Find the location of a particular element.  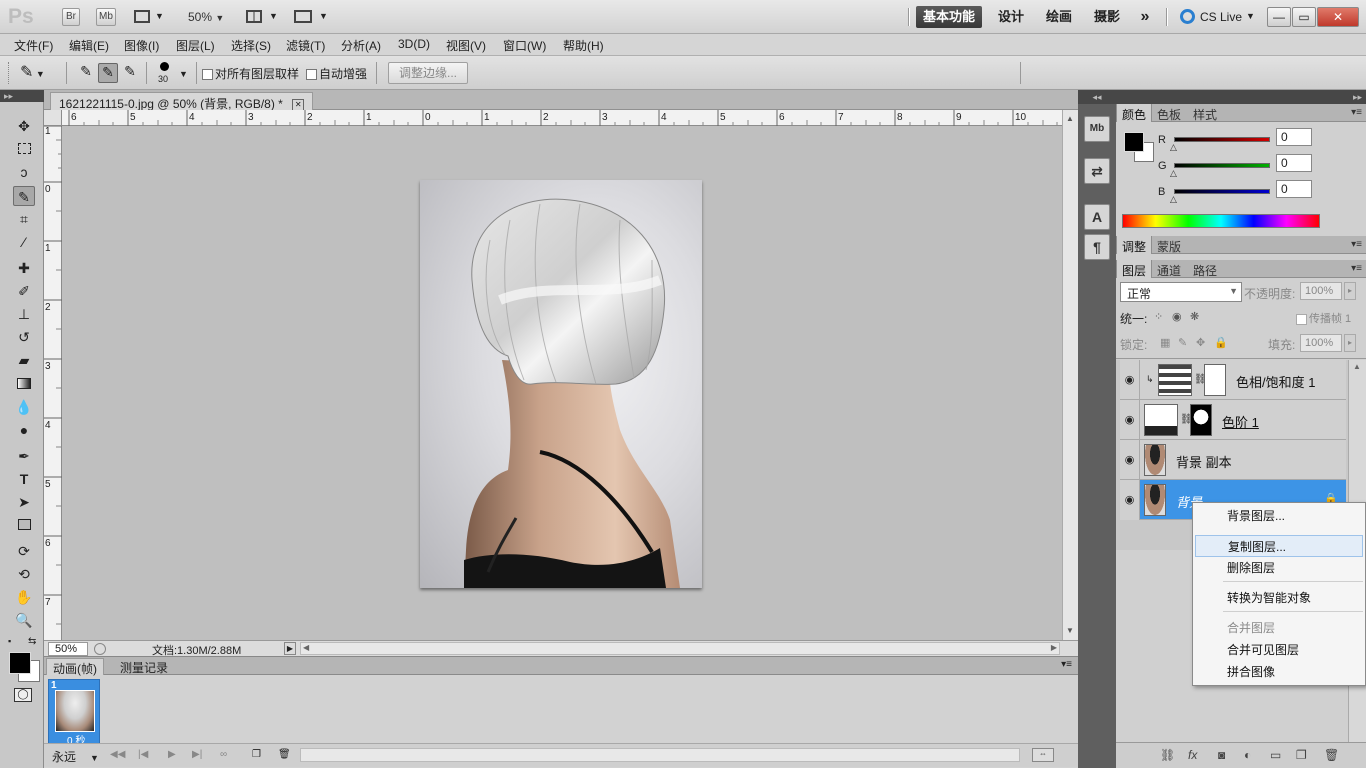

document-tab: 1621221115-0.jpg @ 50% (背景, RGB/8) * ✕ is located at coordinates (182, 101).